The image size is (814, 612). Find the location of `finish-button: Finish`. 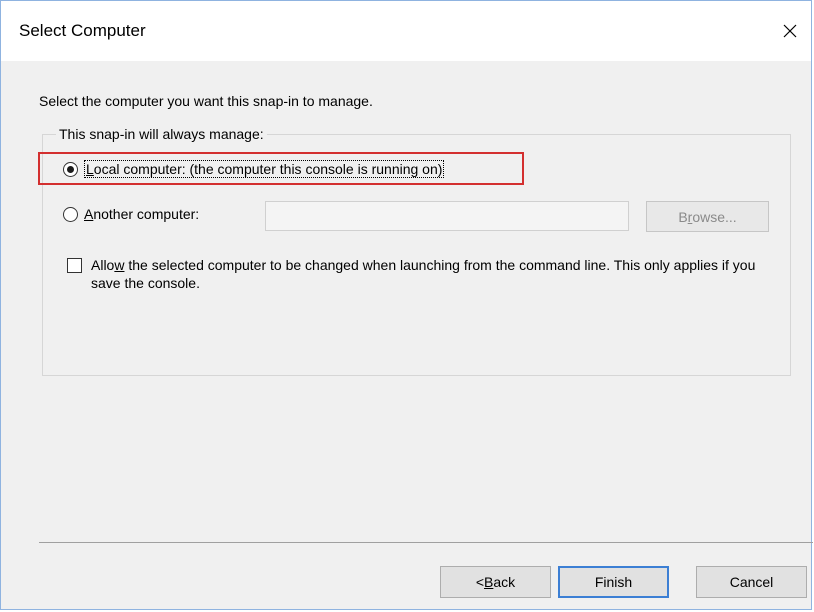

finish-button: Finish is located at coordinates (613, 582).